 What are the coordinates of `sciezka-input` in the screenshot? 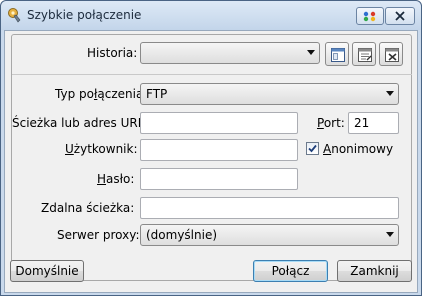 It's located at (219, 123).